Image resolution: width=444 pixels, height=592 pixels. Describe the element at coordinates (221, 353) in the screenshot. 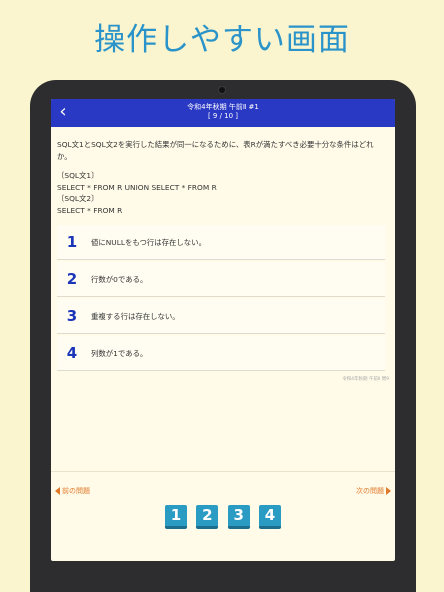

I see `choice-item-4: 4 列数が1である。` at that location.